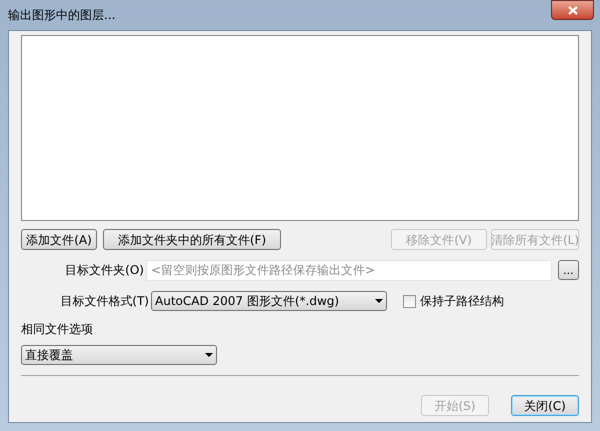 The height and width of the screenshot is (431, 600). I want to click on checkbox-label: 保持子路径结构, so click(462, 301).